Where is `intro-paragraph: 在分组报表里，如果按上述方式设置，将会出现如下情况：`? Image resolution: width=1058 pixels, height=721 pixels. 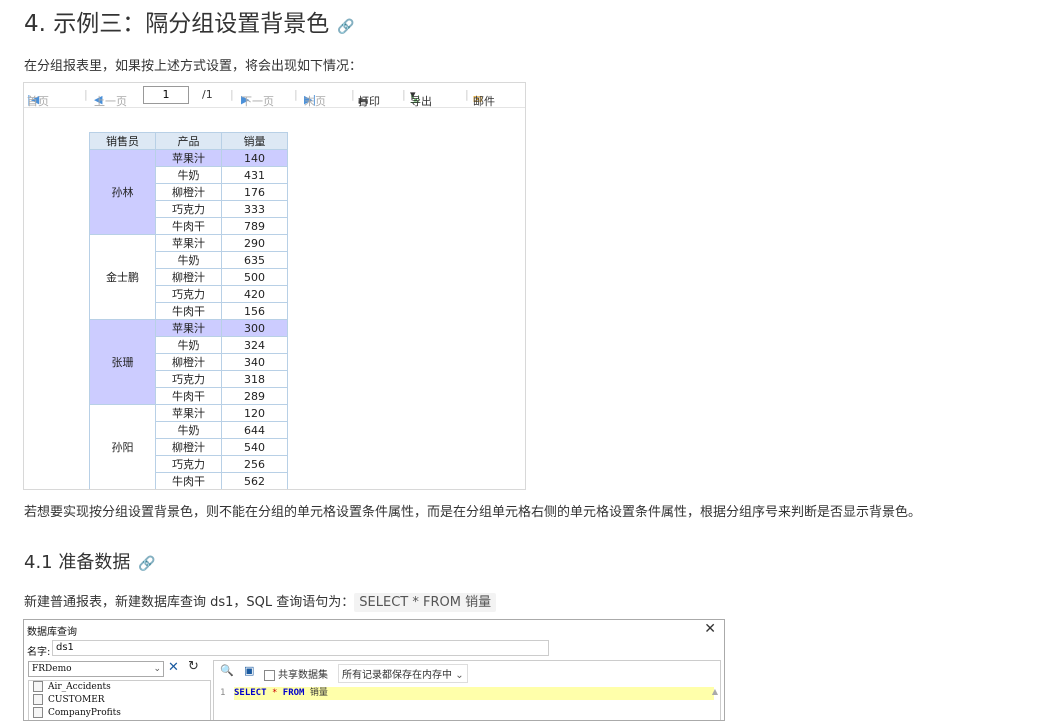 intro-paragraph: 在分组报表里，如果按上述方式设置，将会出现如下情况： is located at coordinates (193, 66).